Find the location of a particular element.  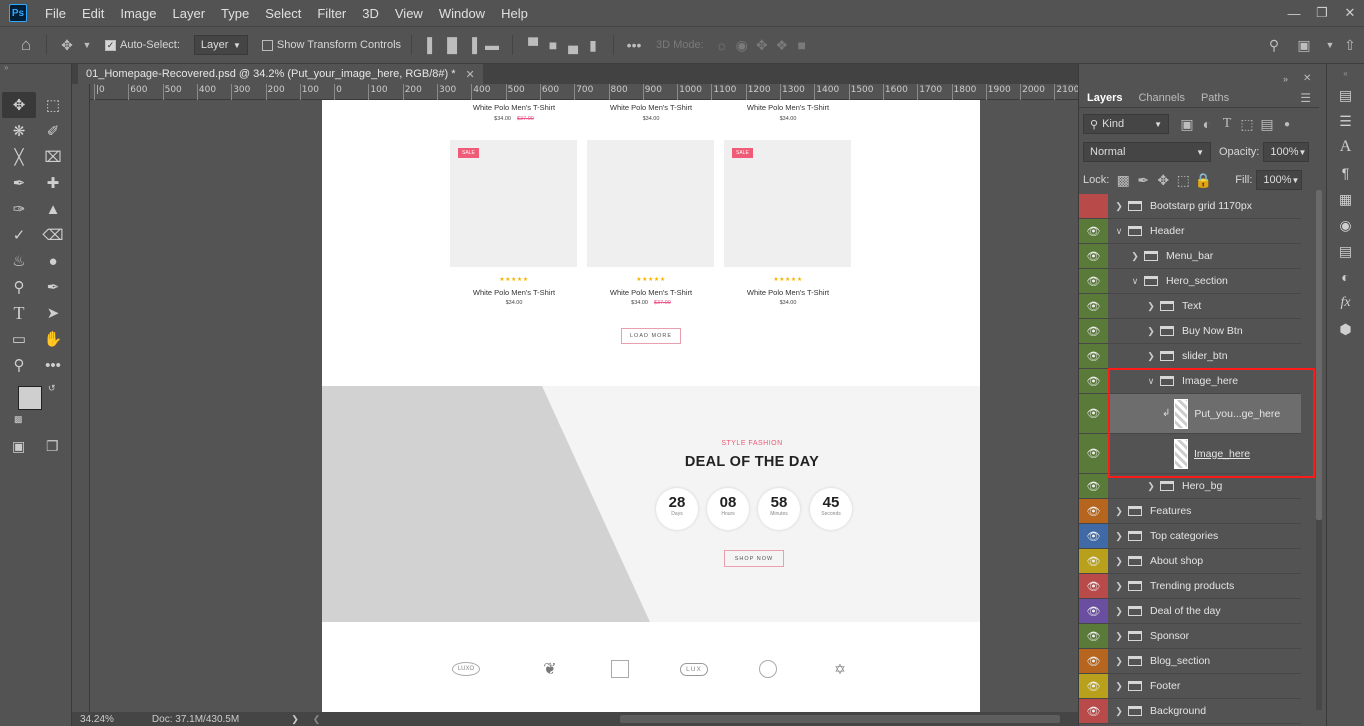

tab-paths: Paths is located at coordinates (1215, 98).